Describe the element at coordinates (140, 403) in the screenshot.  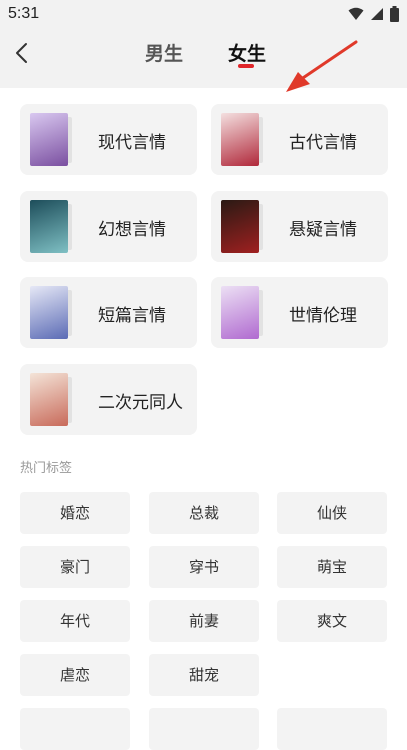
I see `category-label: 二次元同人` at that location.